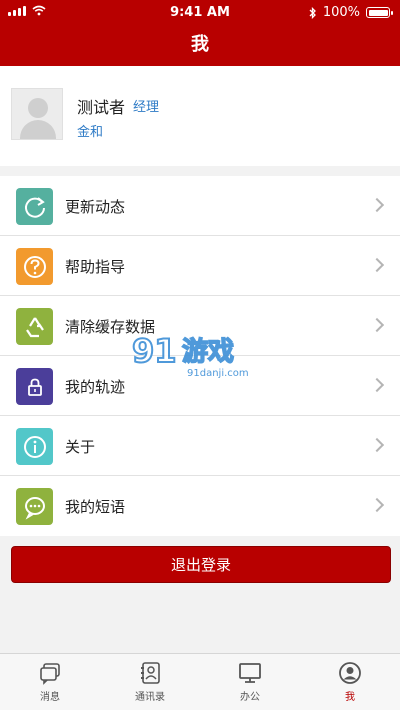 This screenshot has height=710, width=400. I want to click on menu-item-label: 清除缓存数据, so click(110, 327).